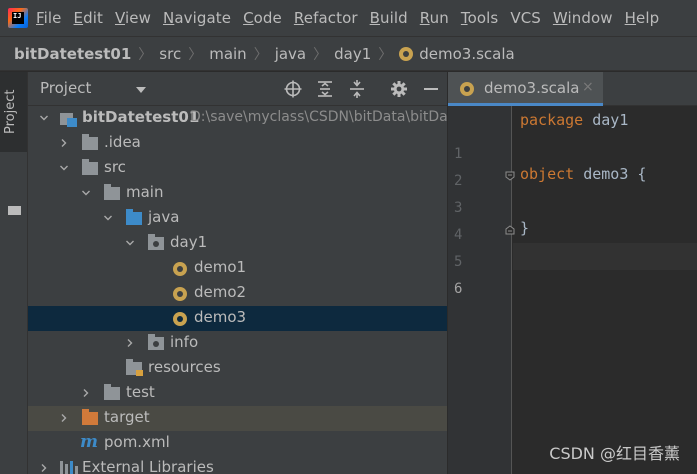 This screenshot has width=697, height=474. I want to click on tree-row-demo1: demo1, so click(237, 268).